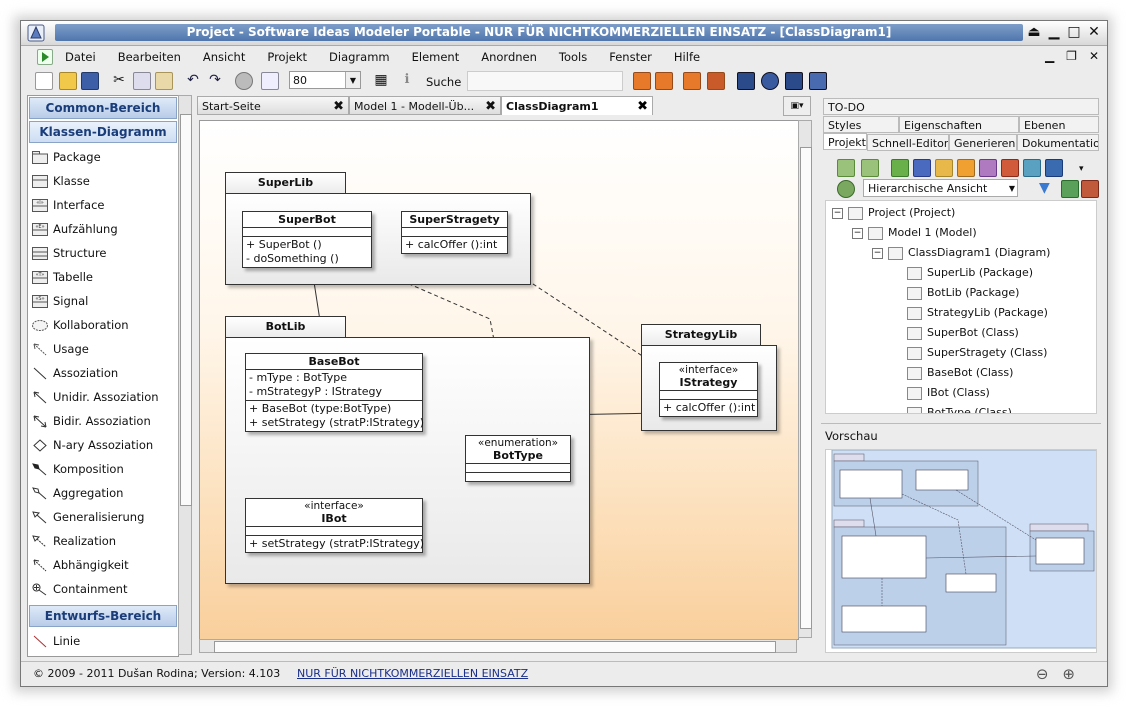  I want to click on tree-node: BotLib (Package), so click(955, 293).